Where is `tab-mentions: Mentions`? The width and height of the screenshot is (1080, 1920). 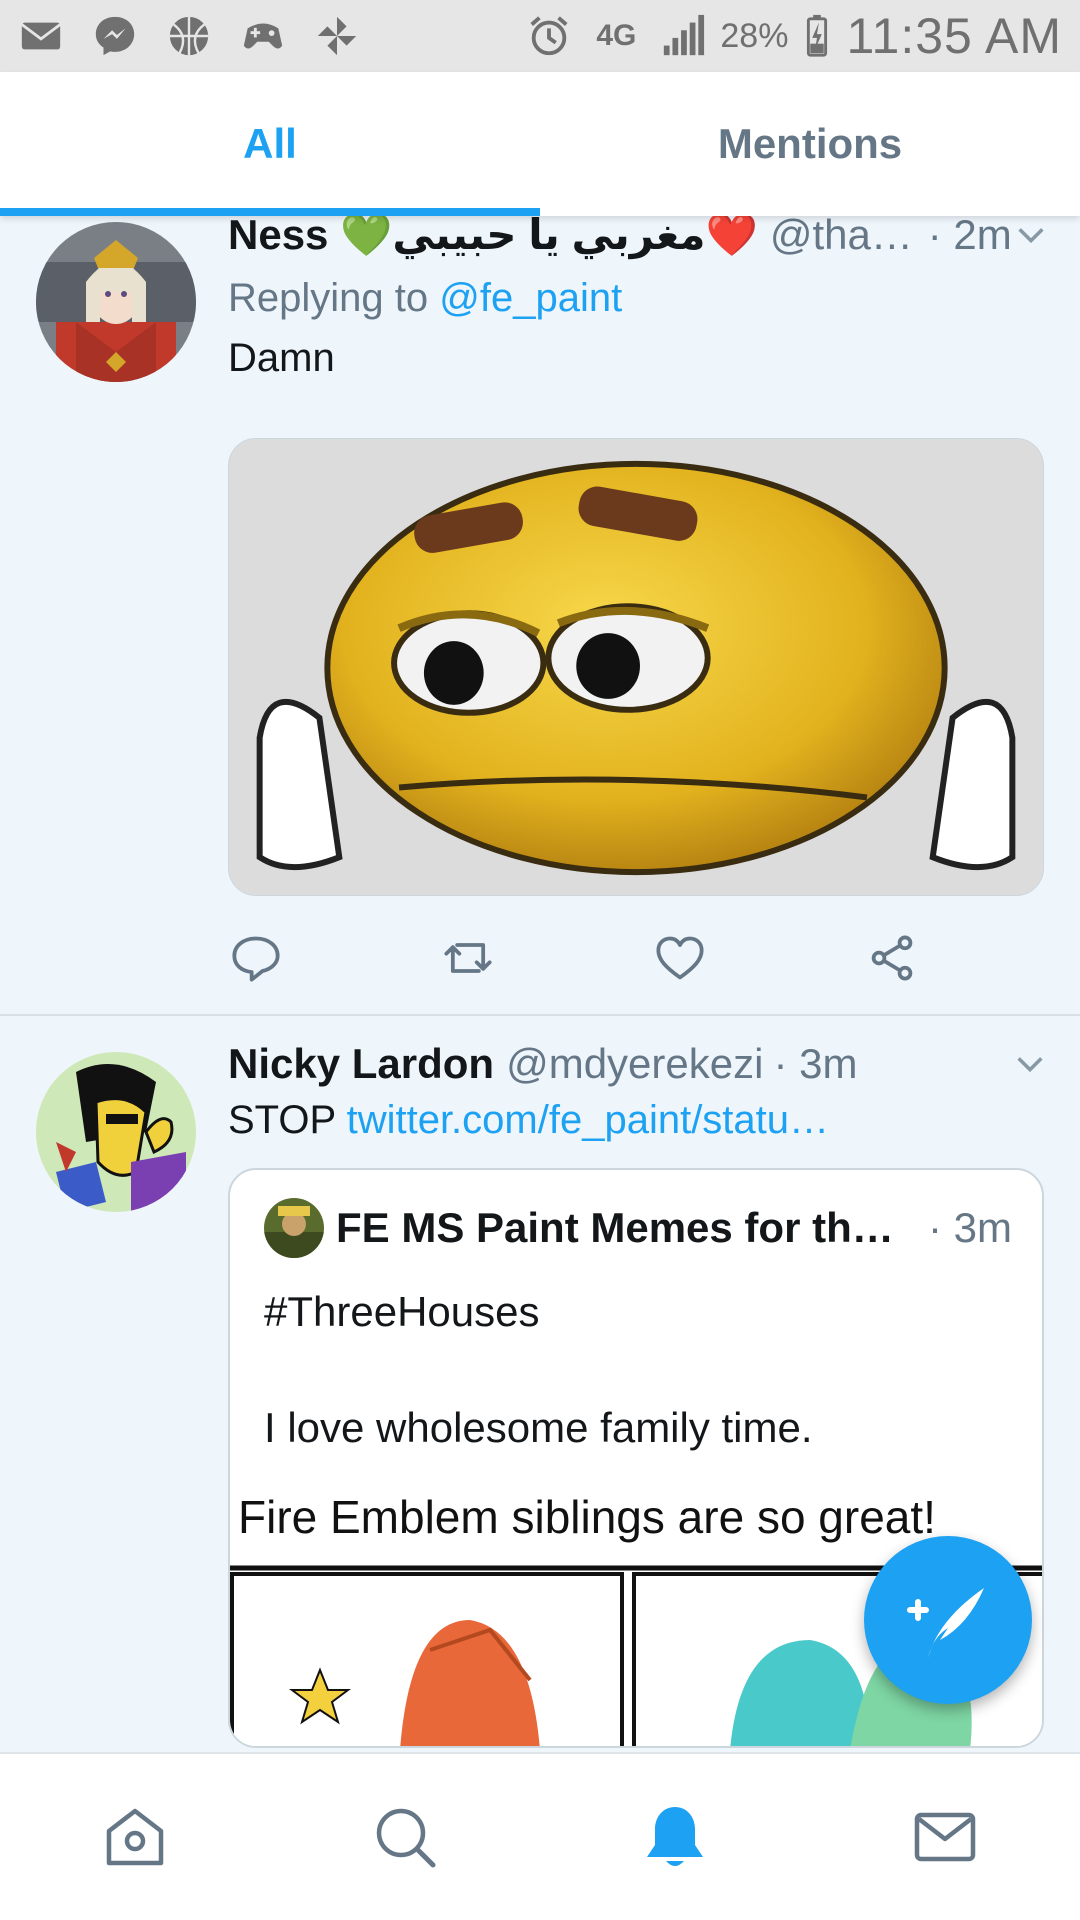 tab-mentions: Mentions is located at coordinates (810, 144).